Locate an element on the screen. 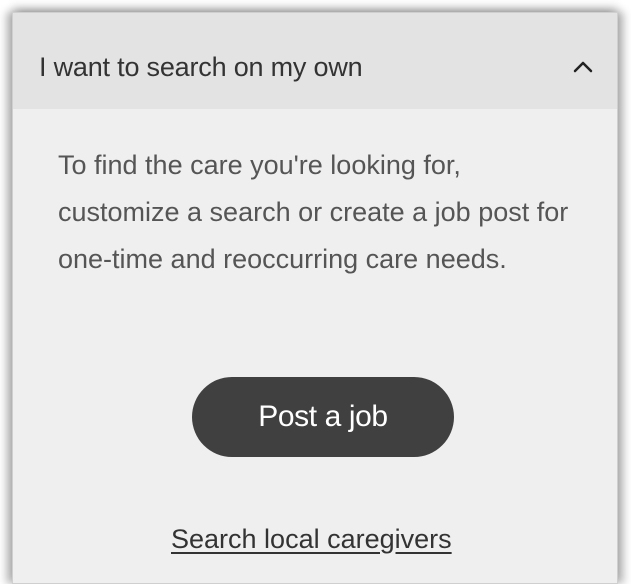 This screenshot has height=584, width=631. chevron-up-icon-svg is located at coordinates (583, 67).